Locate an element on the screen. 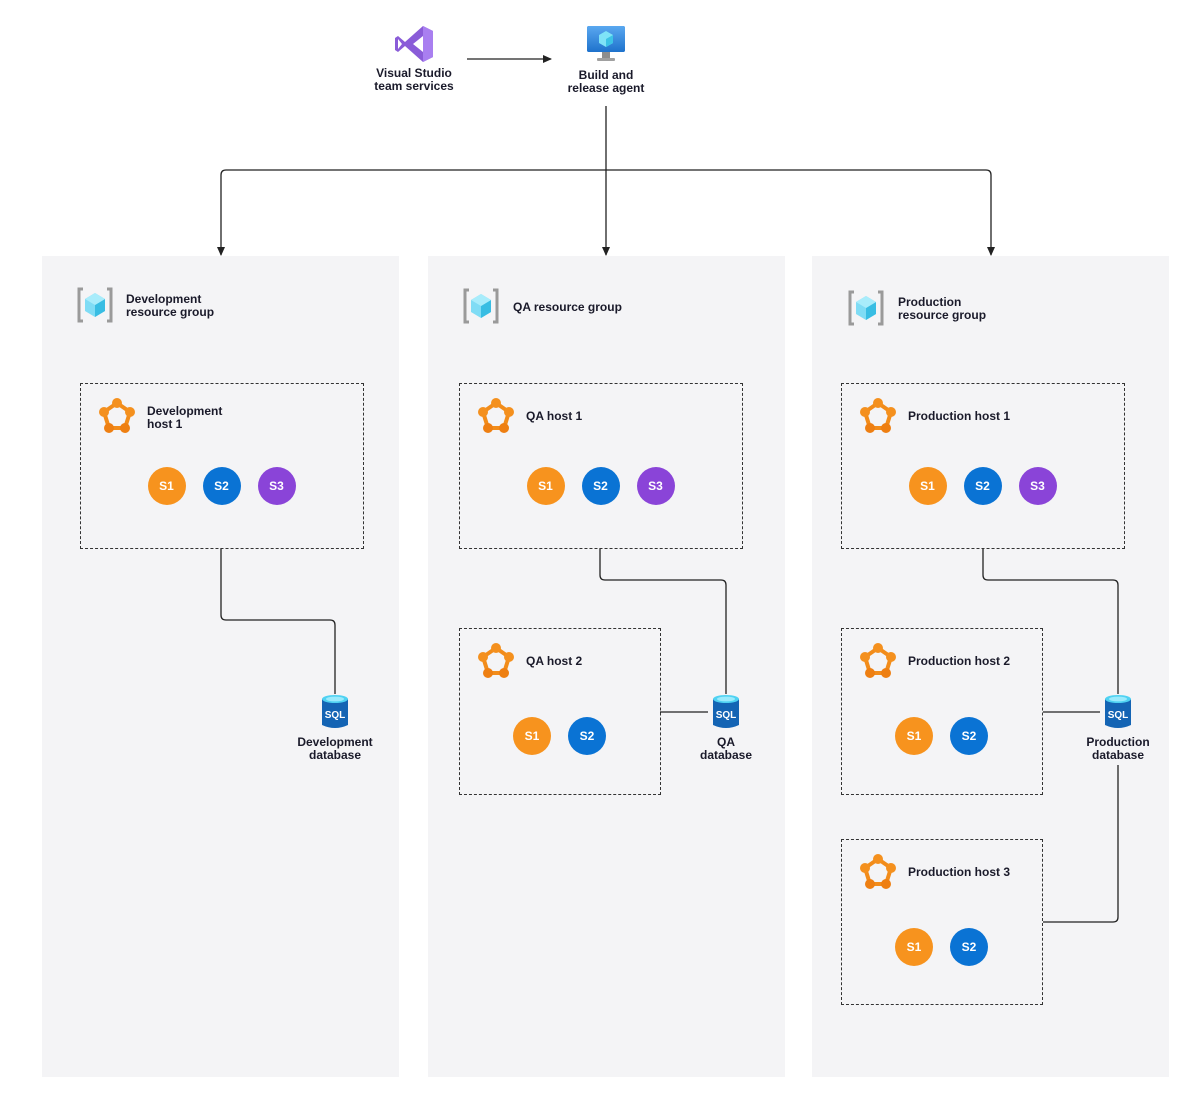 This screenshot has width=1200, height=1112. host-label-line1: QA host 1 is located at coordinates (554, 416).